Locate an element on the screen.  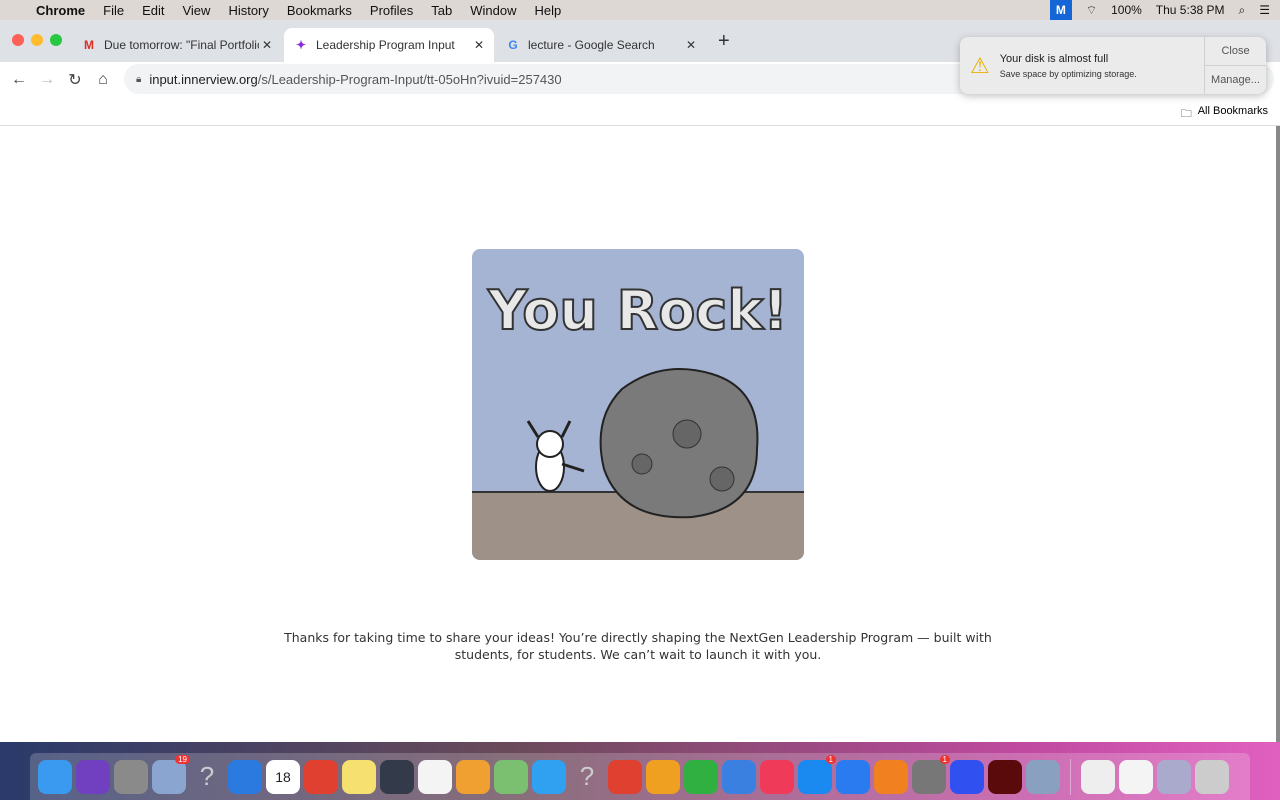
forward-button: → is located at coordinates (47, 80).